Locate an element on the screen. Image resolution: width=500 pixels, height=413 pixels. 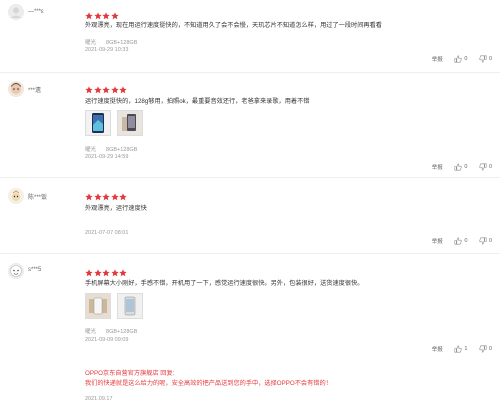
like-button: 1 is located at coordinates (460, 349).